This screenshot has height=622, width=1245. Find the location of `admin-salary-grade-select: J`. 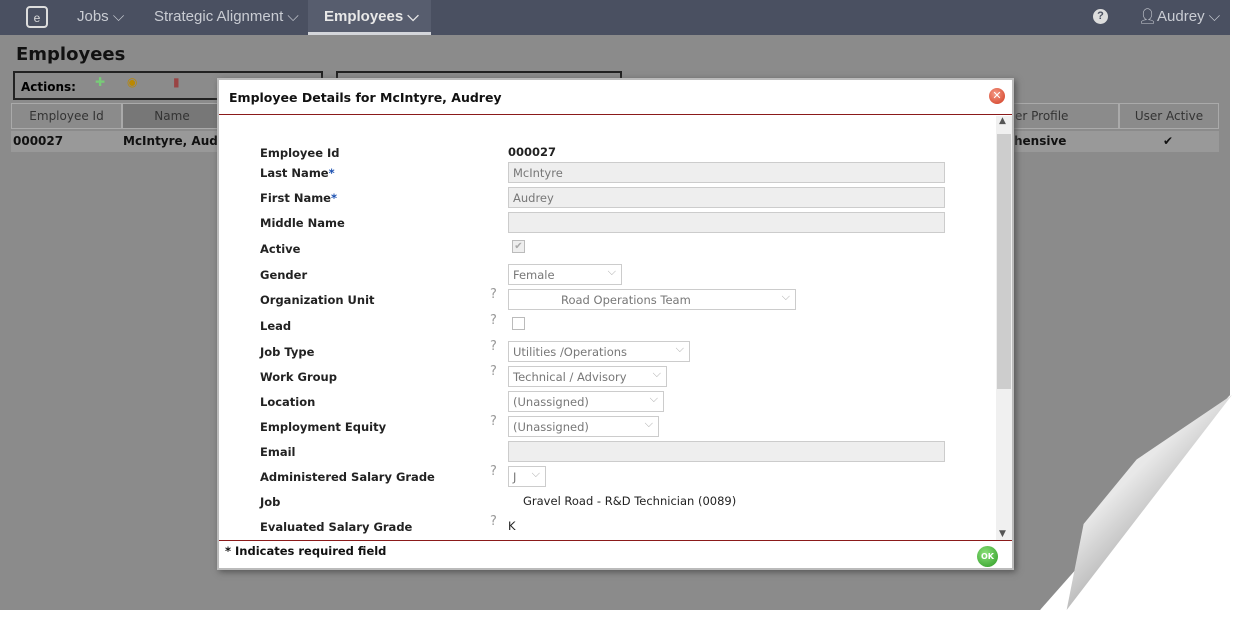

admin-salary-grade-select: J is located at coordinates (527, 476).